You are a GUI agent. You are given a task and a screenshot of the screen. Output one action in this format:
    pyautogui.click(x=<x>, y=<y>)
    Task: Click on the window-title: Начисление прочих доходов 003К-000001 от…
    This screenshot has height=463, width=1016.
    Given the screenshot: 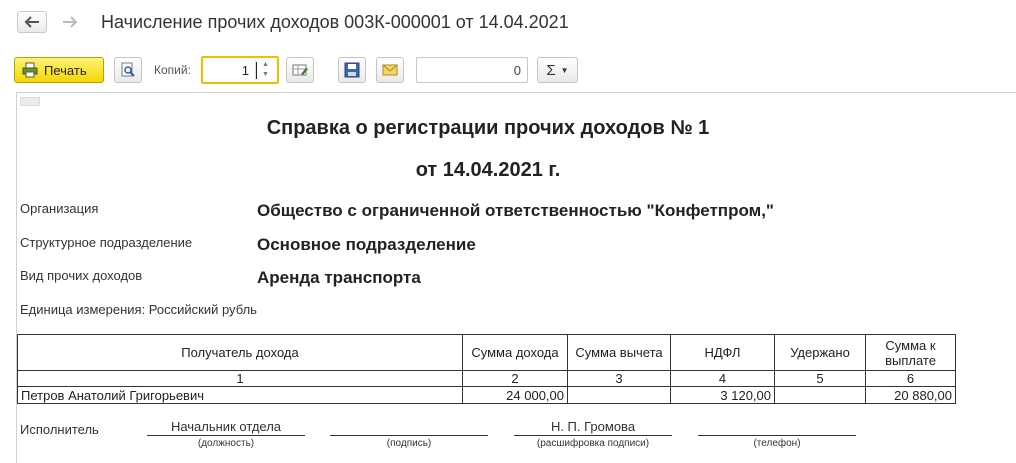 What is the action you would take?
    pyautogui.click(x=335, y=22)
    